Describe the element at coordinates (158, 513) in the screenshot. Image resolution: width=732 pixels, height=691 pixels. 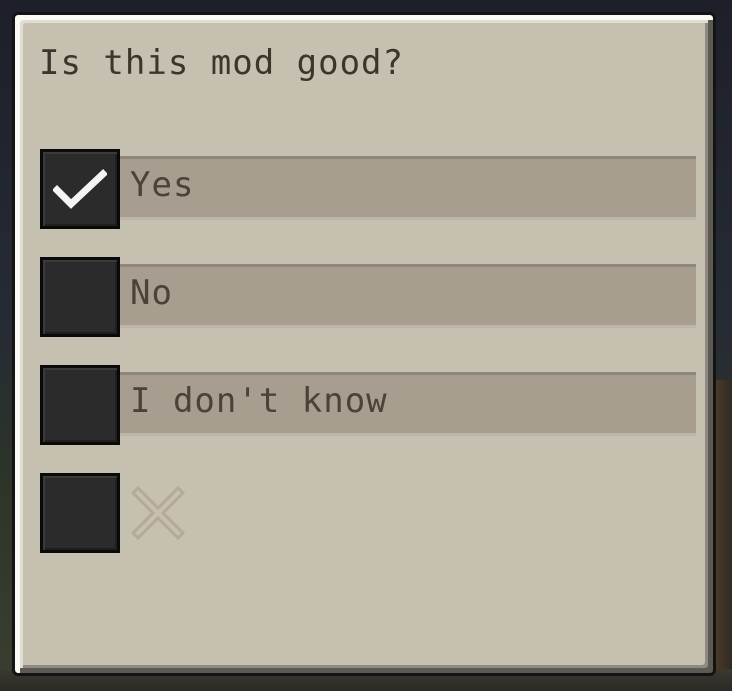
I see `x-icon` at that location.